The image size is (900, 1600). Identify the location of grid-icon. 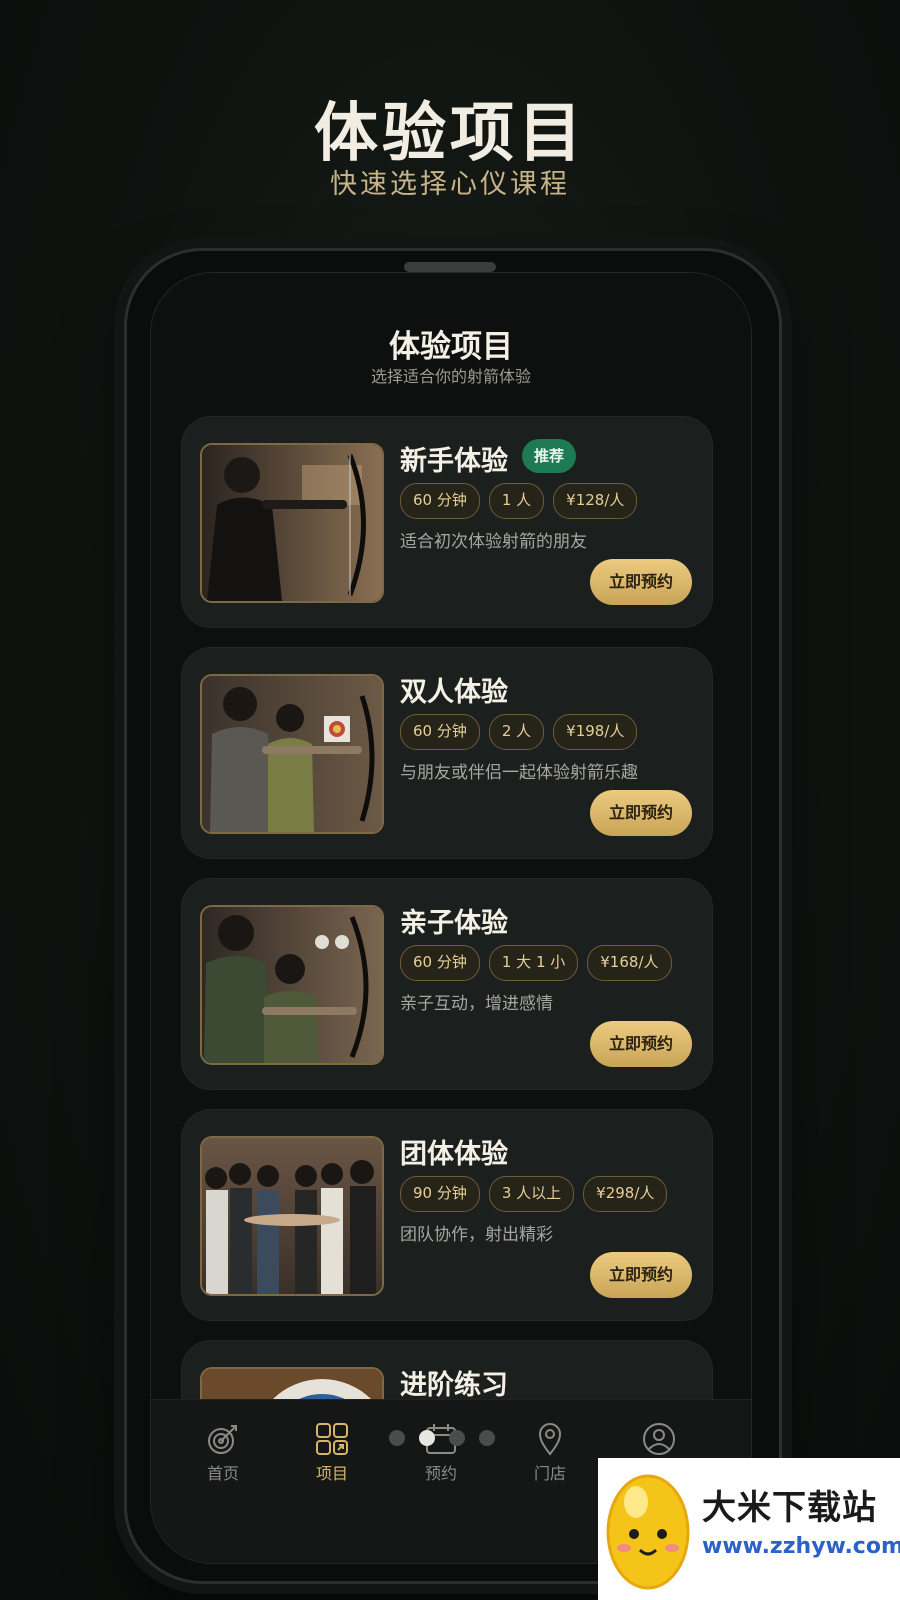
(332, 1439).